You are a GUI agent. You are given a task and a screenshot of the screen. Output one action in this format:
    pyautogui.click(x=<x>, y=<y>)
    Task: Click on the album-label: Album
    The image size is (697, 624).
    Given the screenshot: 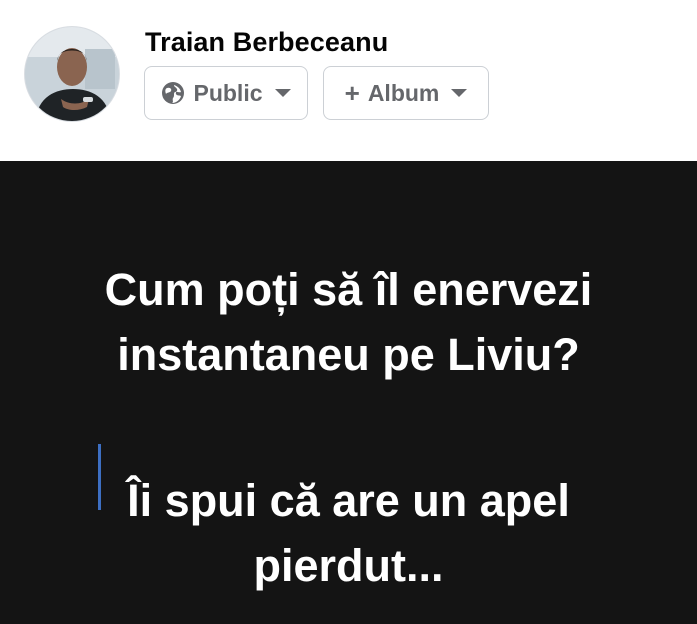 What is the action you would take?
    pyautogui.click(x=403, y=92)
    